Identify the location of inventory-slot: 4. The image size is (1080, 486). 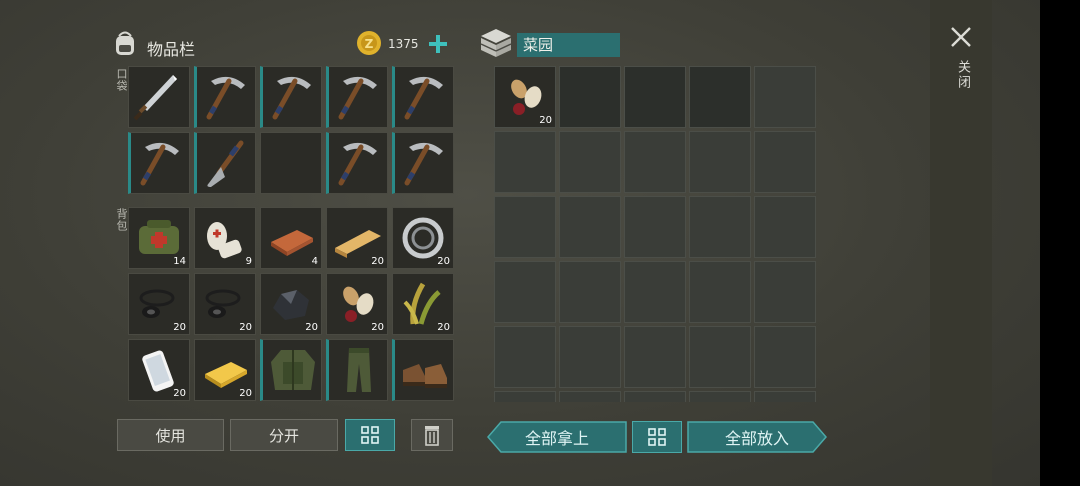
(291, 238).